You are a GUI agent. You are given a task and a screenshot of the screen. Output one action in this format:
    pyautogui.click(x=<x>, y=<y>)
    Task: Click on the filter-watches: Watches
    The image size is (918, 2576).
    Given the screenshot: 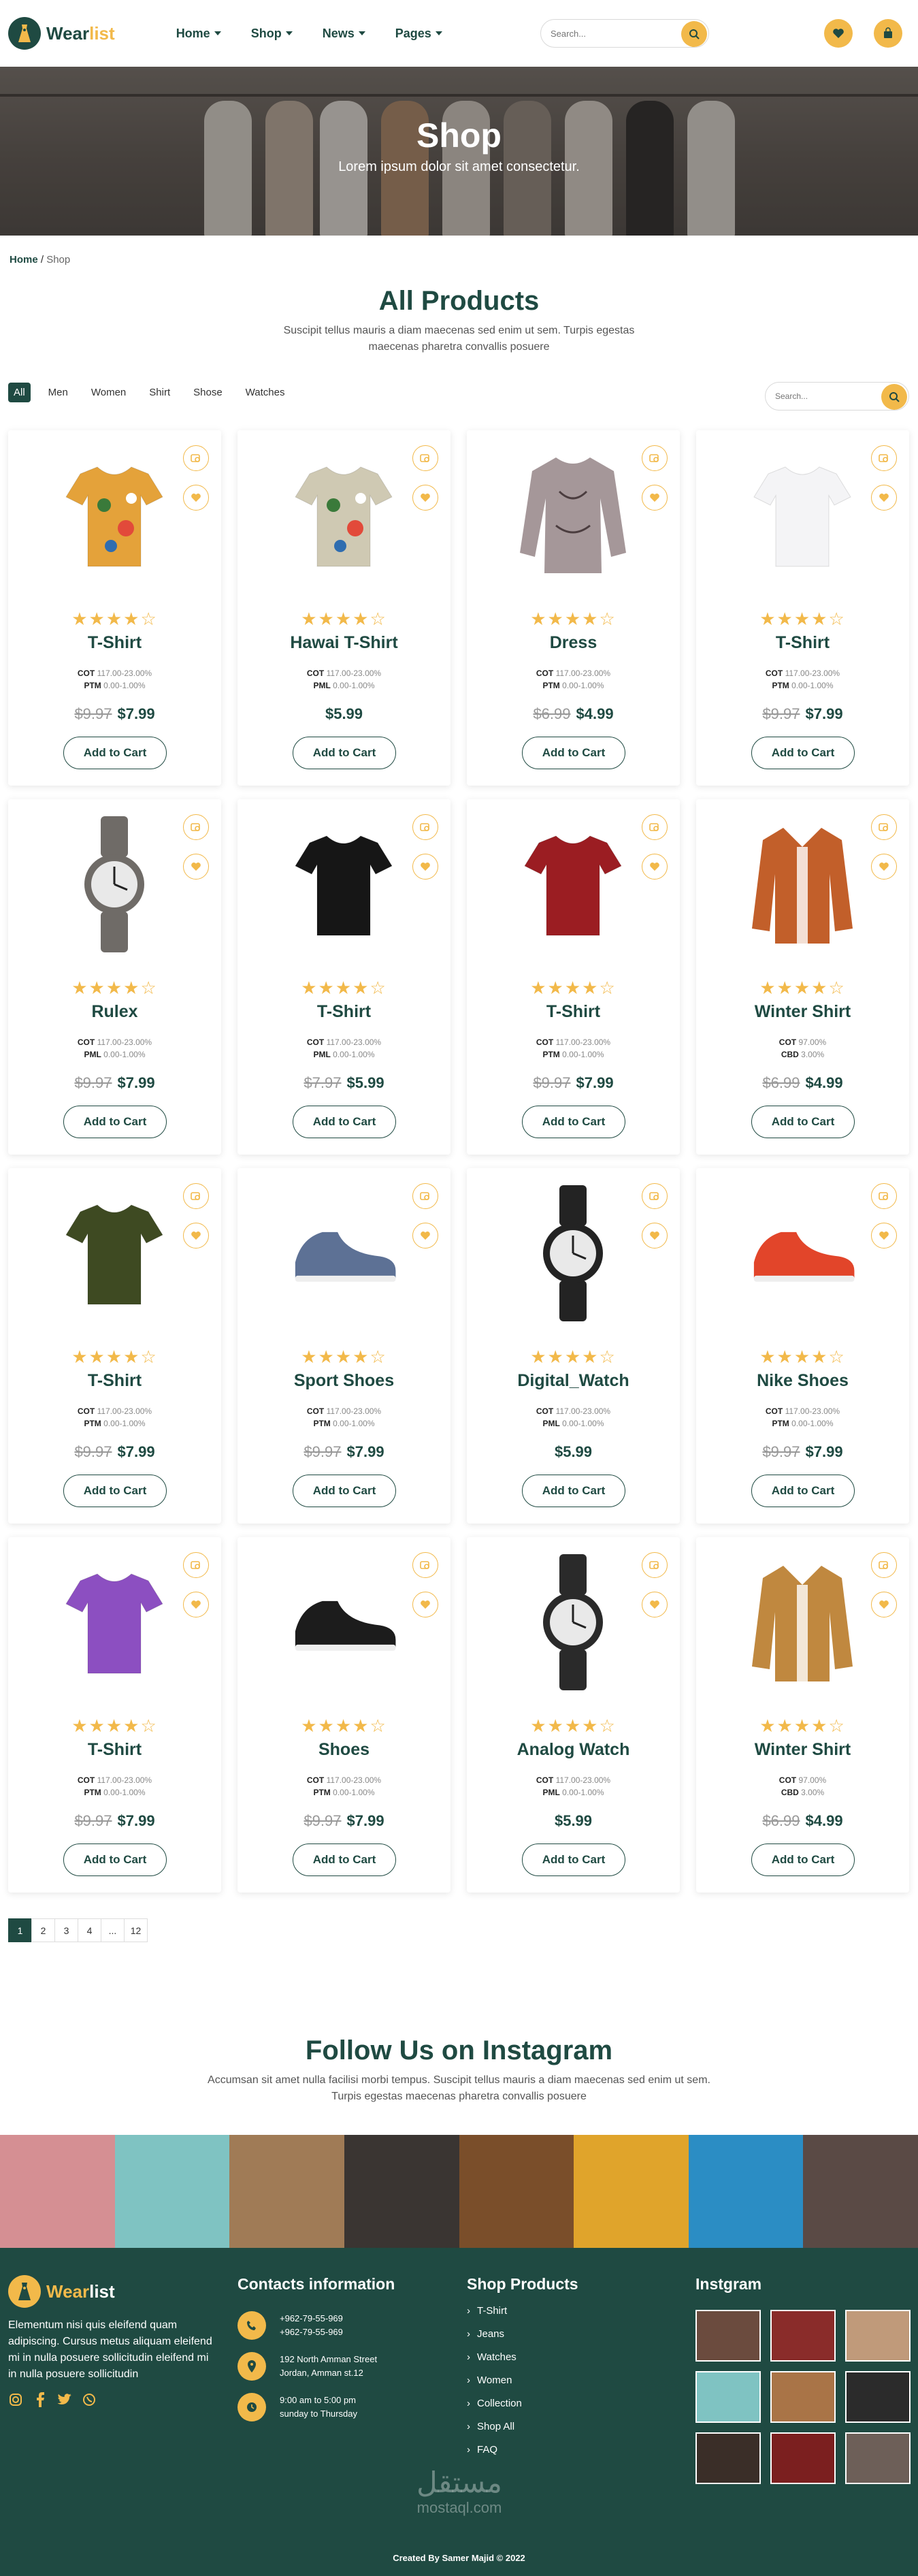 What is the action you would take?
    pyautogui.click(x=266, y=392)
    